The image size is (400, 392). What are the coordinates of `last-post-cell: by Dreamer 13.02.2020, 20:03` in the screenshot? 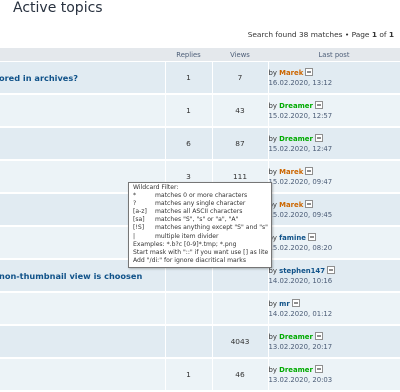 It's located at (333, 375).